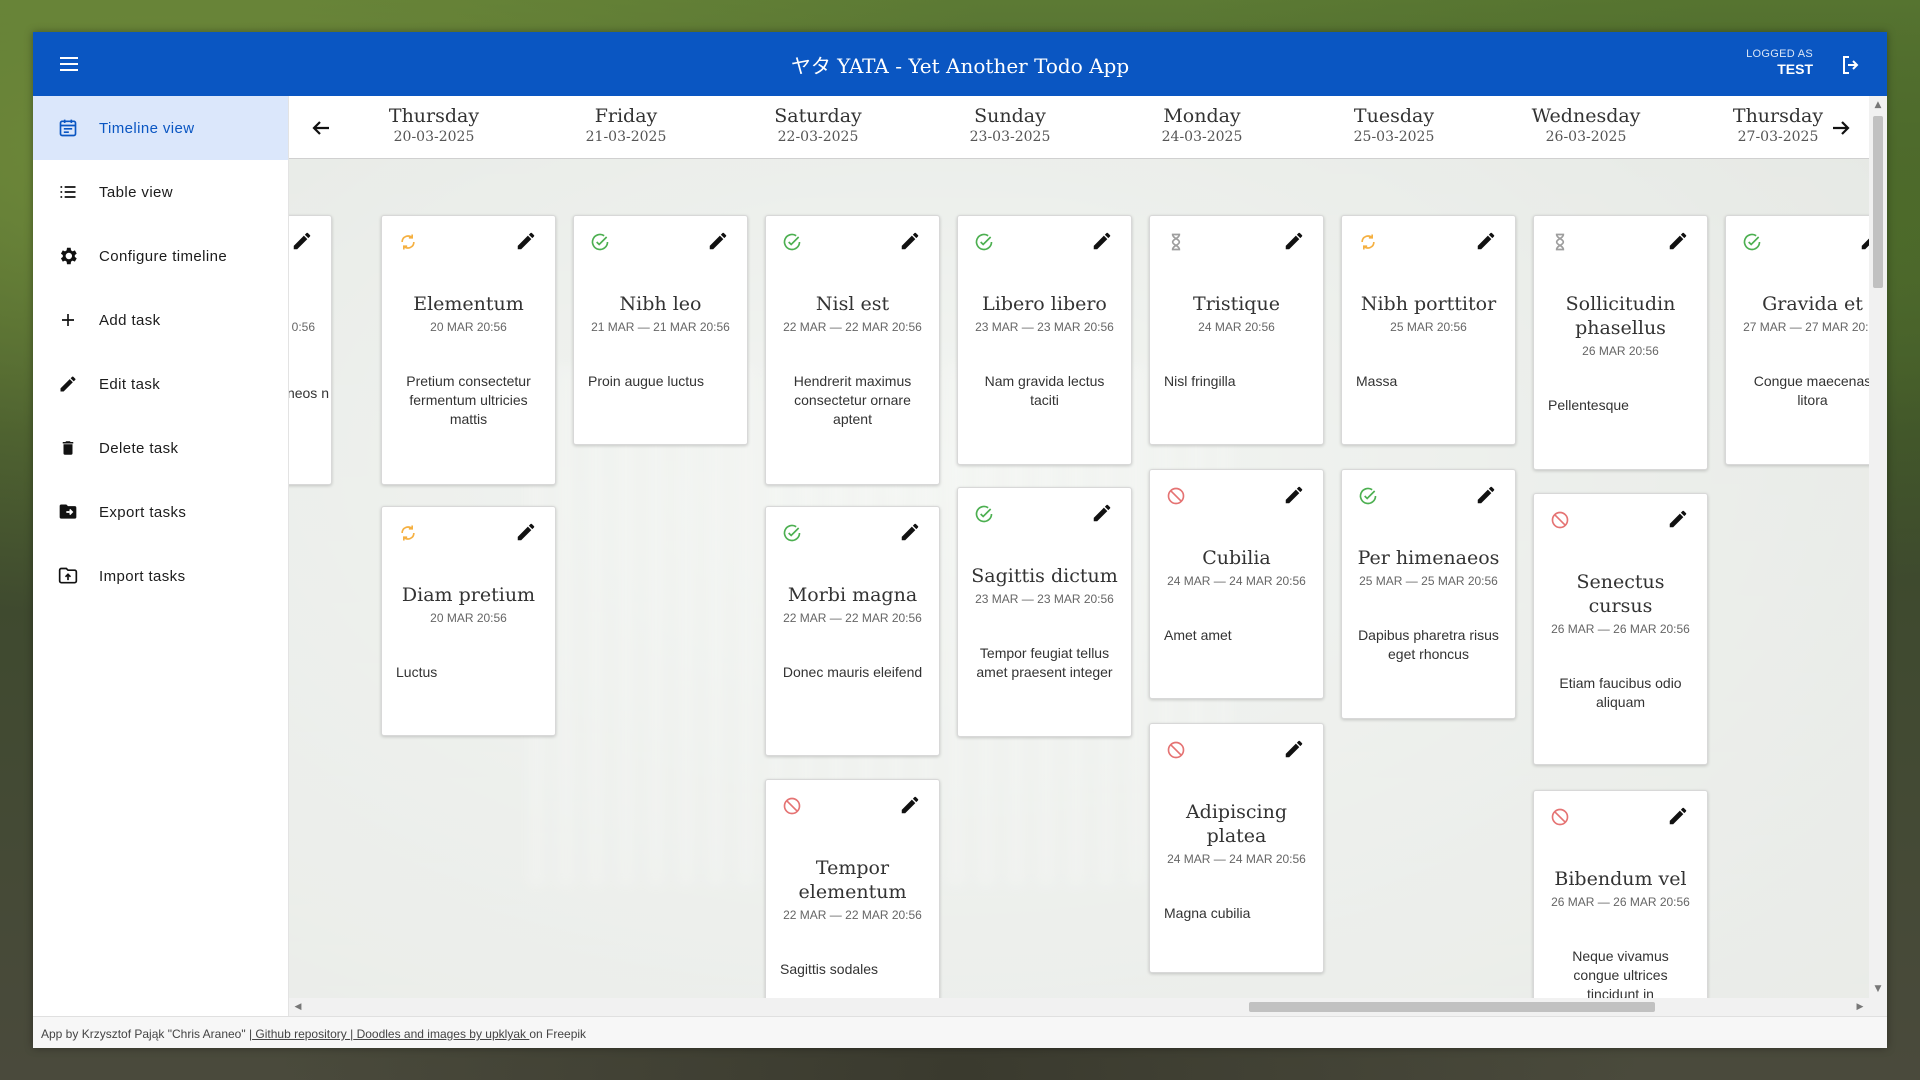 This screenshot has width=1920, height=1080. Describe the element at coordinates (68, 512) in the screenshot. I see `export-icon` at that location.